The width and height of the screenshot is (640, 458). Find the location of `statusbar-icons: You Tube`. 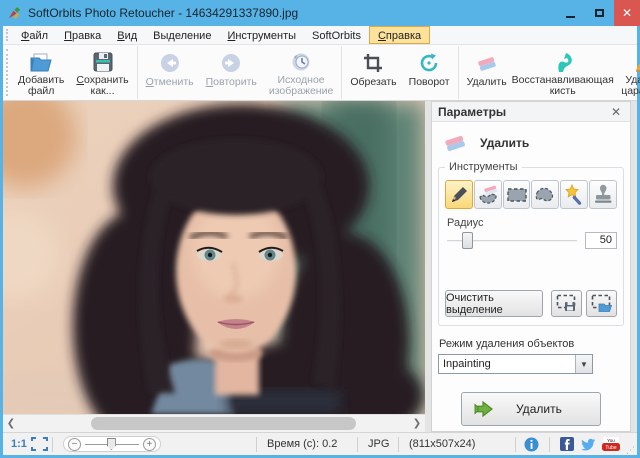

statusbar-icons: You Tube is located at coordinates (572, 444).